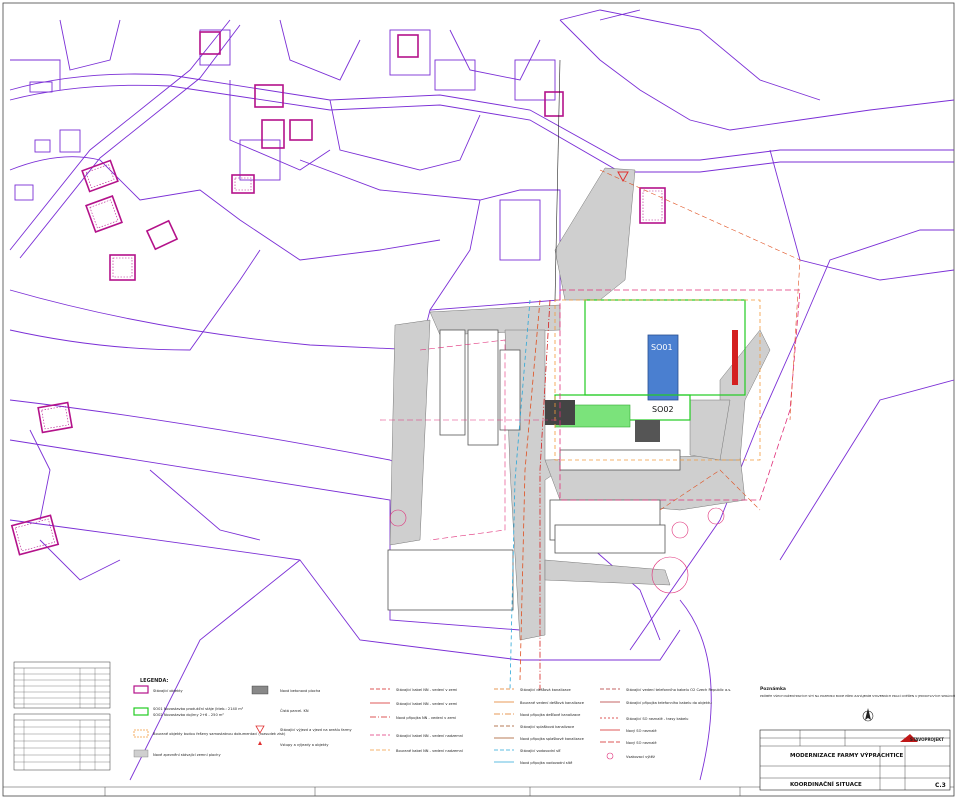  I want to click on legend-item: Nová přípojka NN - vedení v zemi, so click(426, 718).